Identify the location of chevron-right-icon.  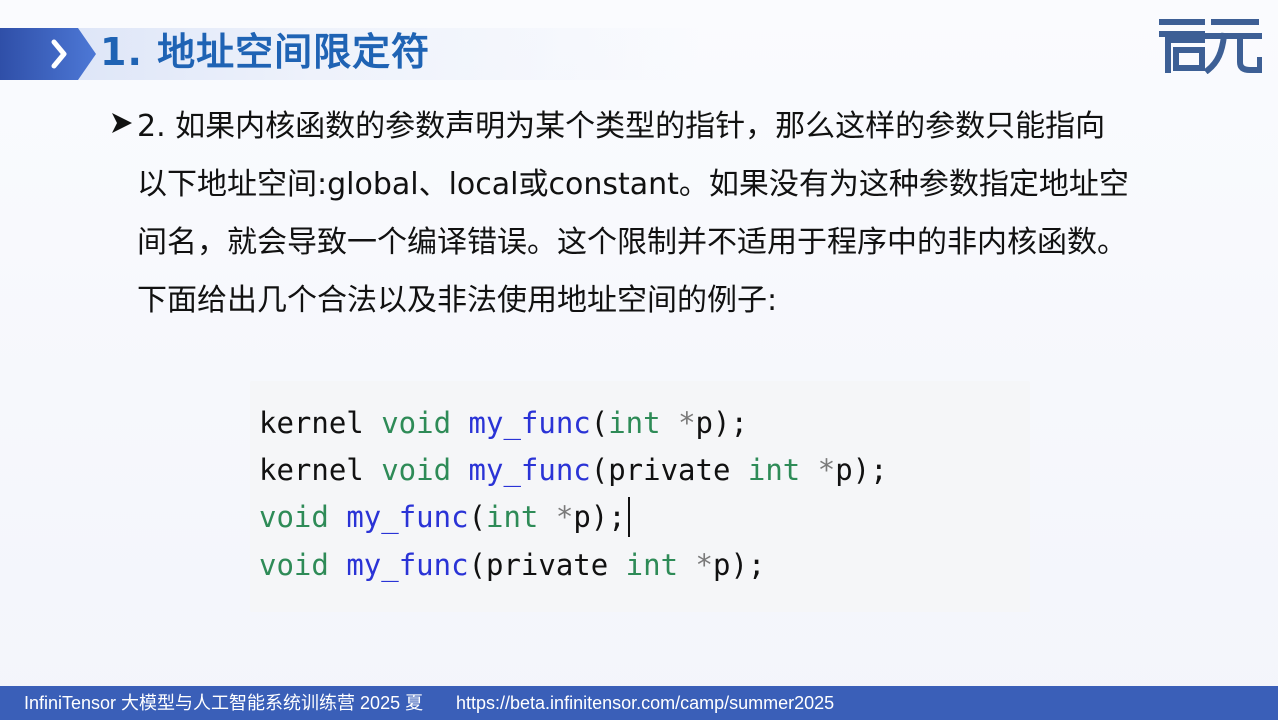
(48, 54).